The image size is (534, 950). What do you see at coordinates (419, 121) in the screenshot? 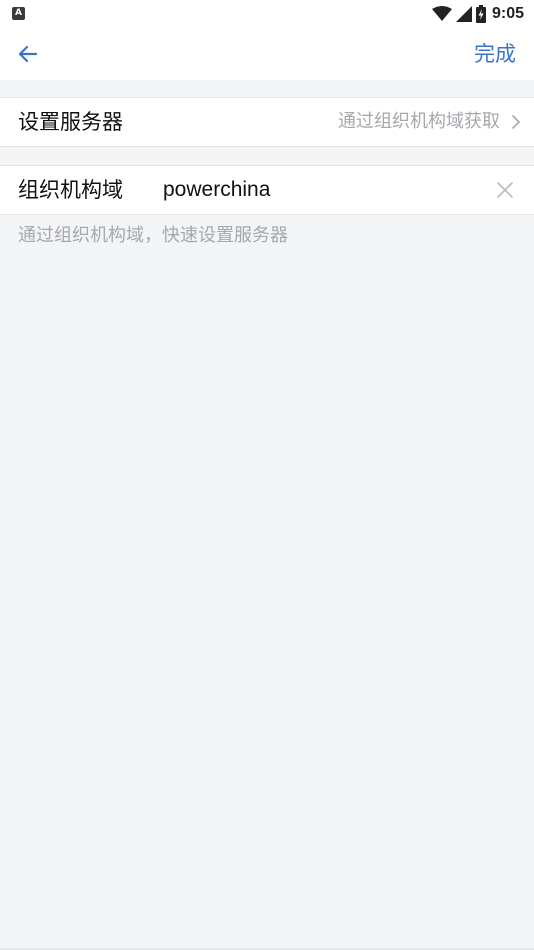
I see `server-setting-value: 通过组织机构域获取` at bounding box center [419, 121].